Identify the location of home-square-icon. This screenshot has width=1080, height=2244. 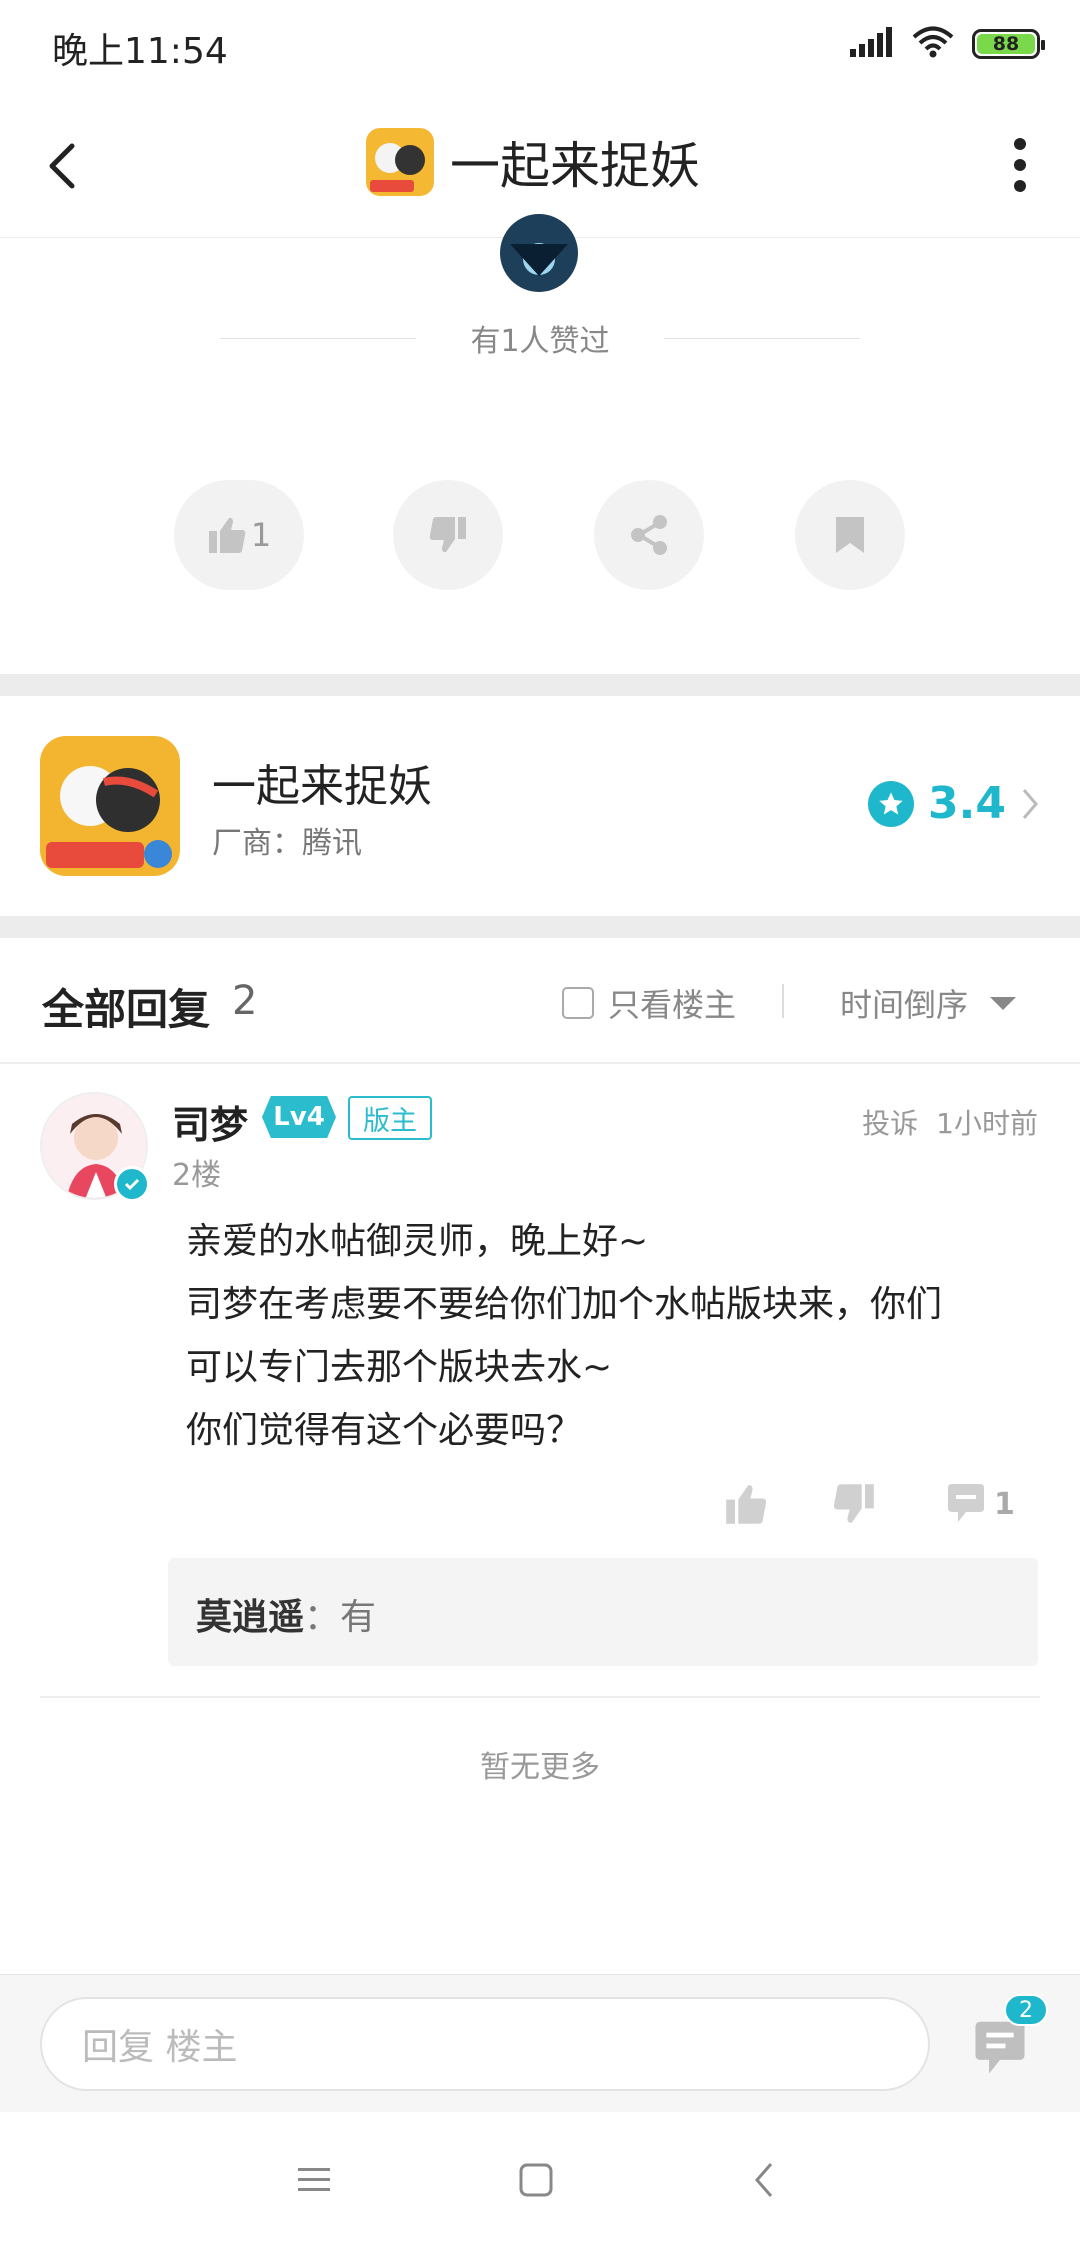
(536, 2180).